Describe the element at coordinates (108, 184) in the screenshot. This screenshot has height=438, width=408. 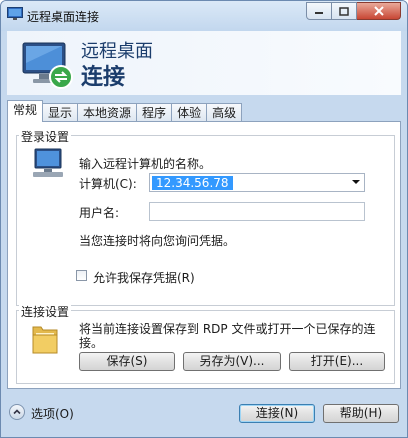
I see `computer-label: 计算机(C):` at that location.